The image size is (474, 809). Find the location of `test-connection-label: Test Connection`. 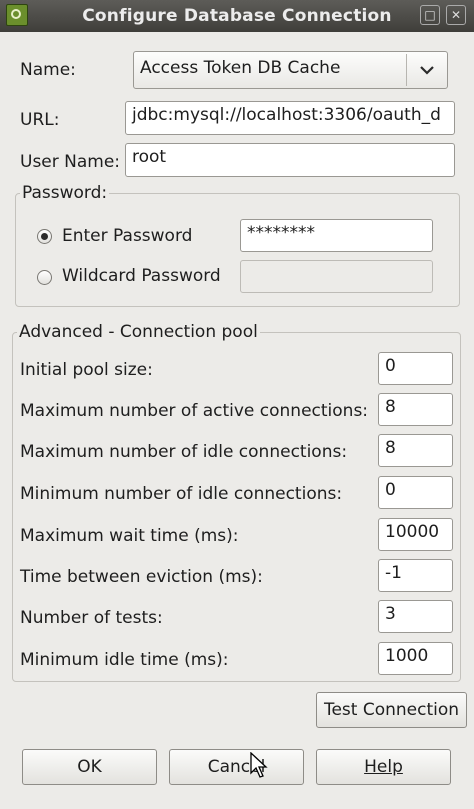

test-connection-label: Test Connection is located at coordinates (391, 710).